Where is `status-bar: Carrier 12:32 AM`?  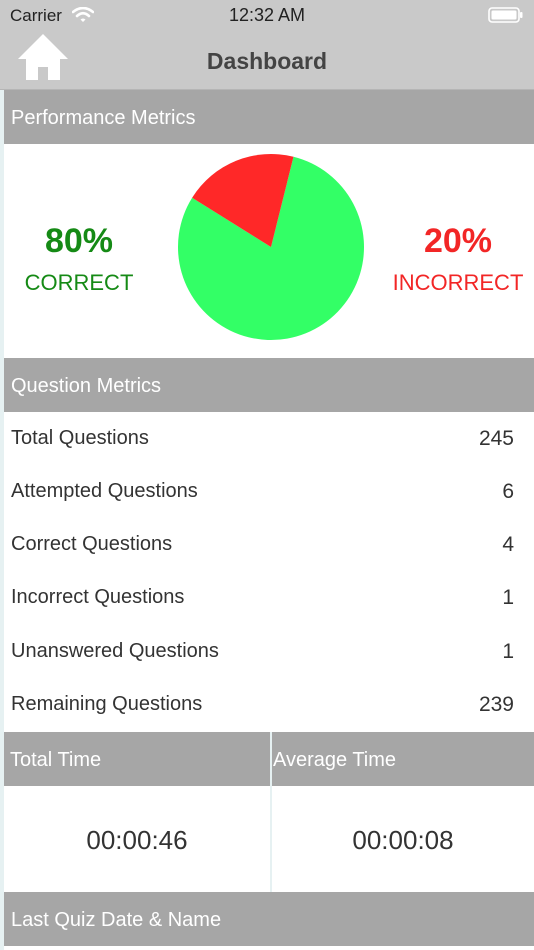
status-bar: Carrier 12:32 AM is located at coordinates (267, 15).